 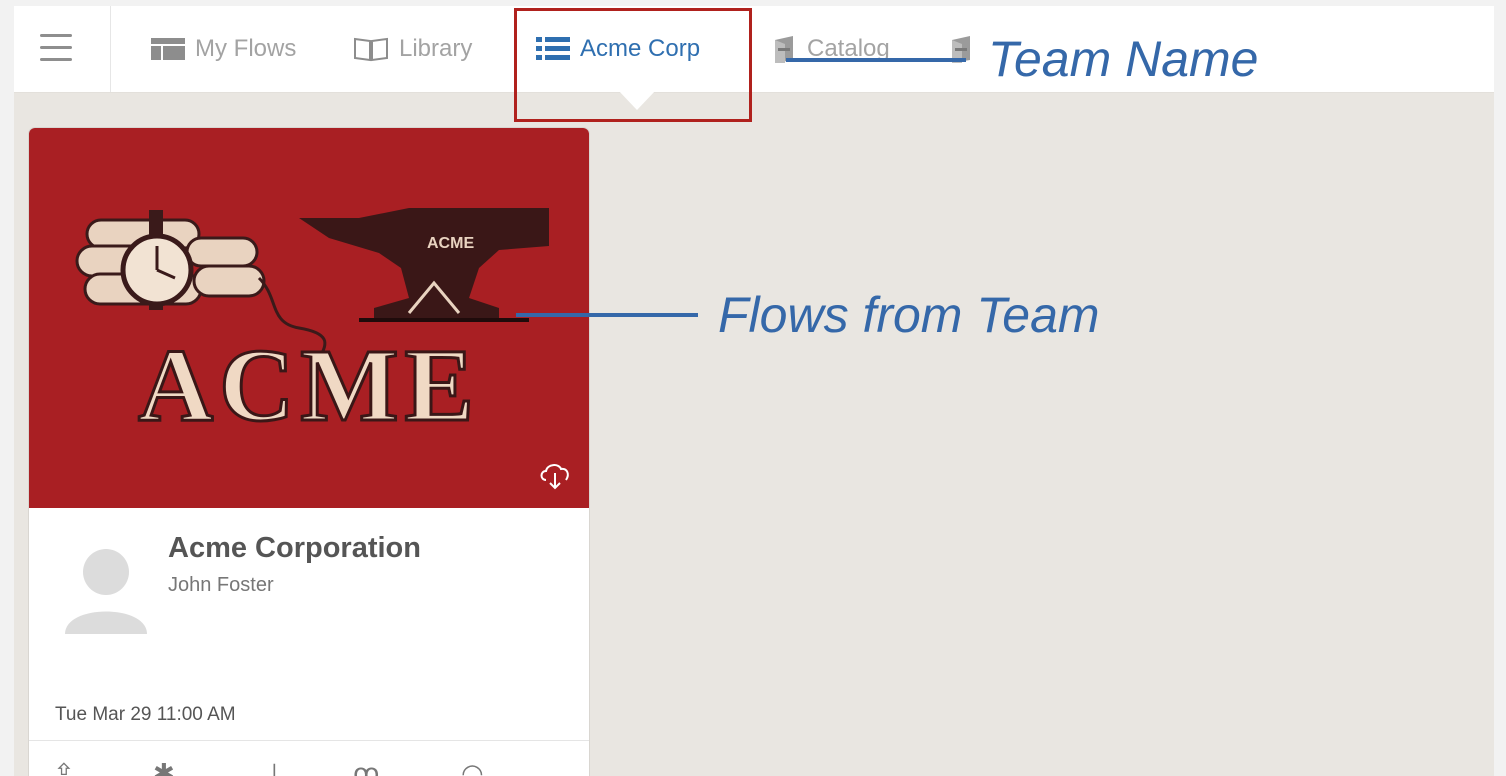 What do you see at coordinates (961, 49) in the screenshot?
I see `catalog-secondary-item` at bounding box center [961, 49].